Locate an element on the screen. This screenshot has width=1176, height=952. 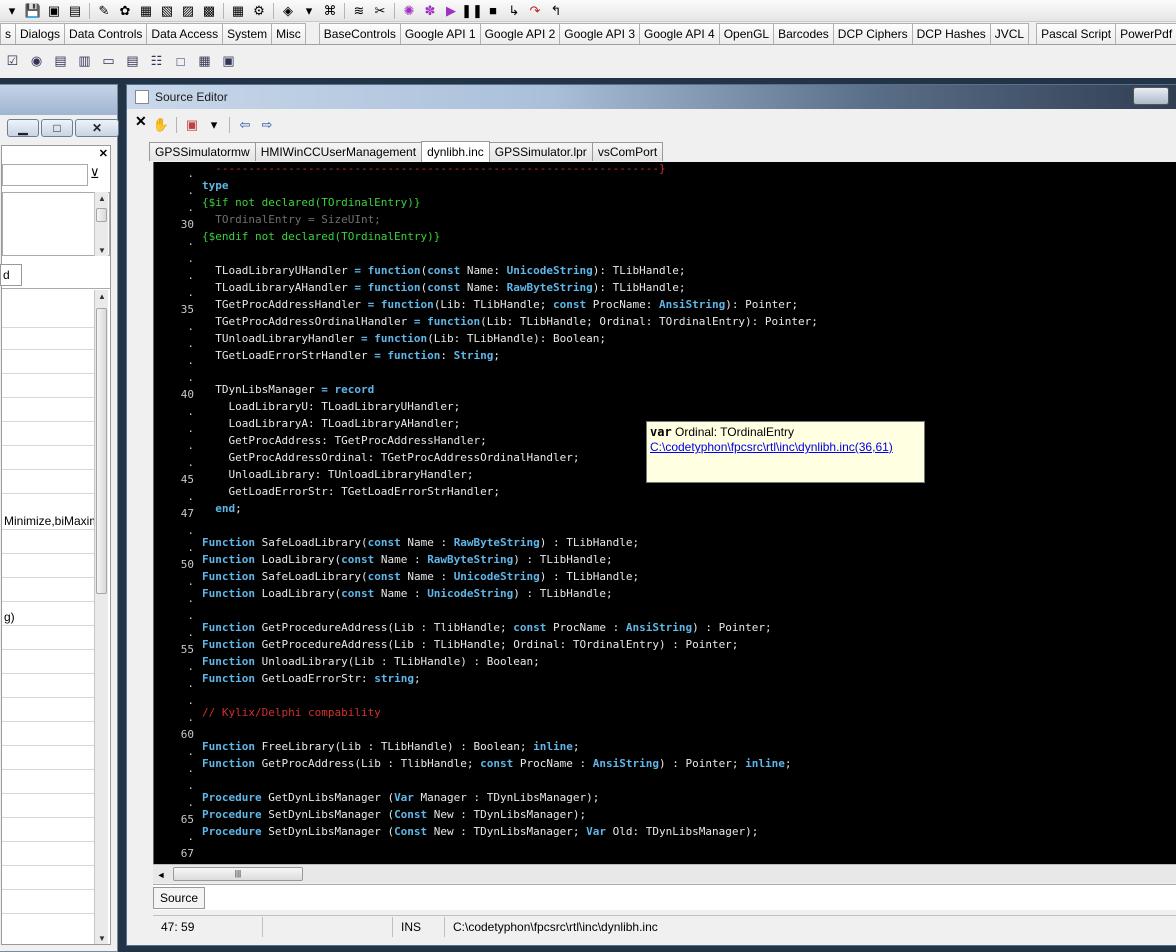
palette-component-icon: ▤ is located at coordinates (132, 61).